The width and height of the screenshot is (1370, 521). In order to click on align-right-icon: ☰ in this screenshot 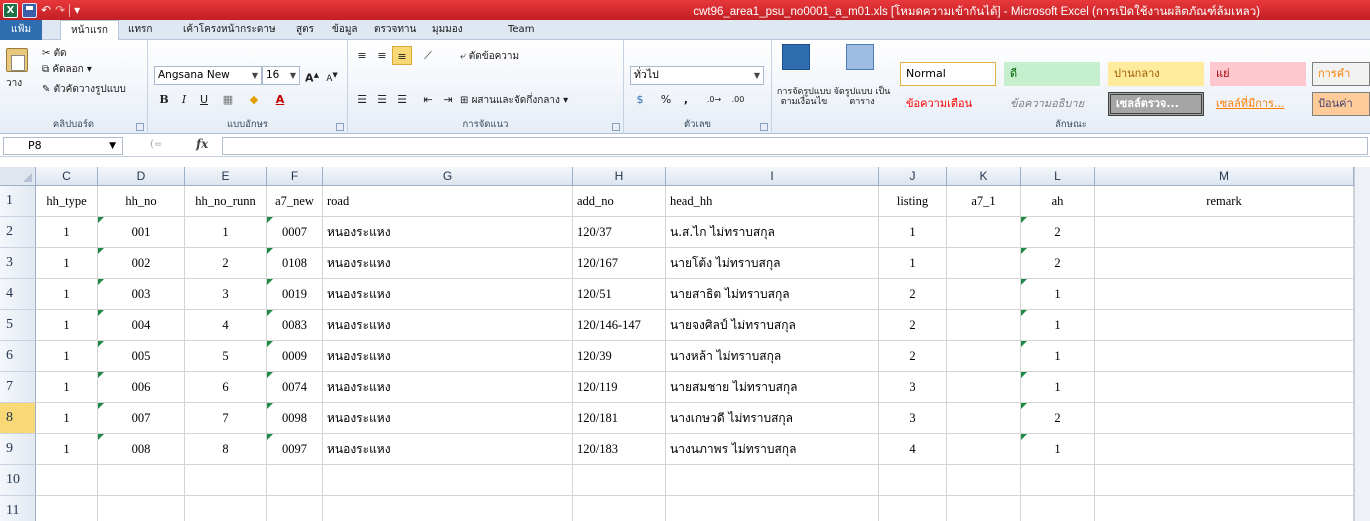, I will do `click(402, 99)`.